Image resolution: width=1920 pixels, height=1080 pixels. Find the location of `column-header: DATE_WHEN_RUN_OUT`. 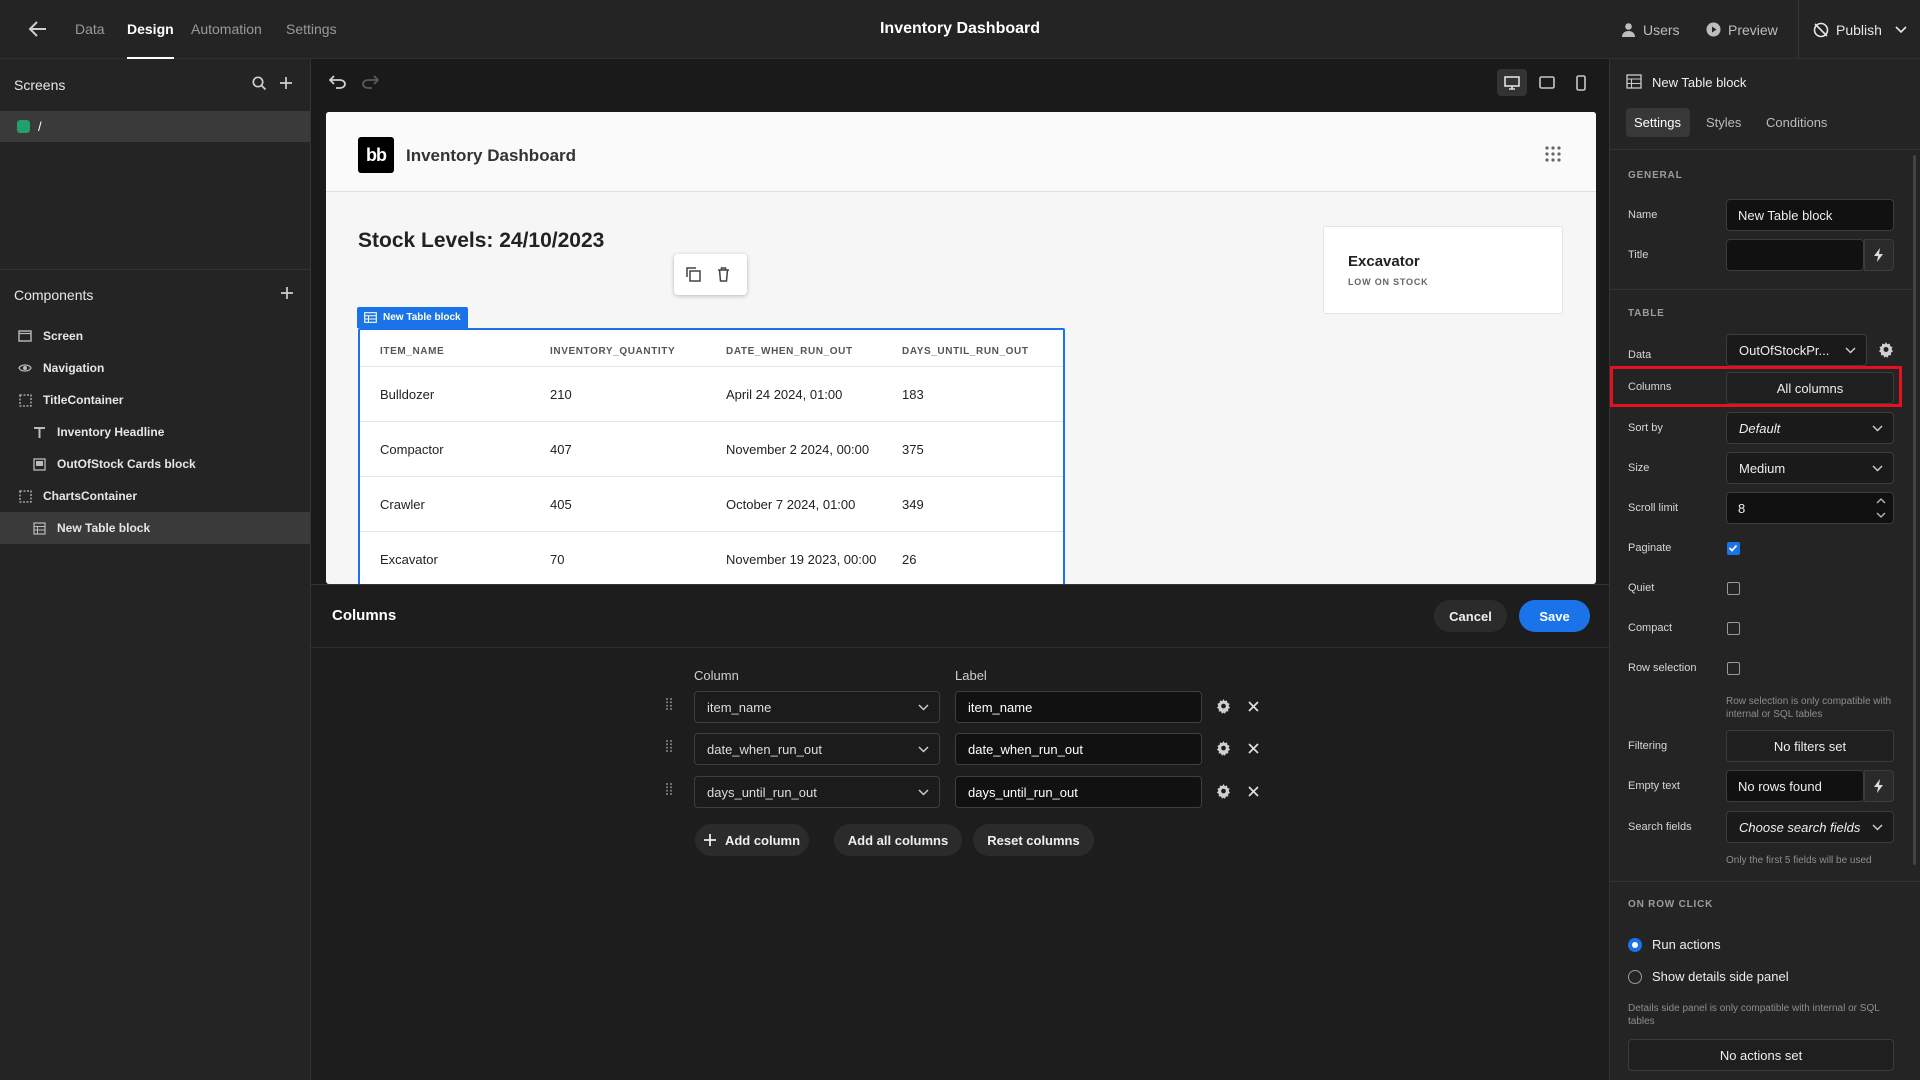

column-header: DATE_WHEN_RUN_OUT is located at coordinates (789, 351).